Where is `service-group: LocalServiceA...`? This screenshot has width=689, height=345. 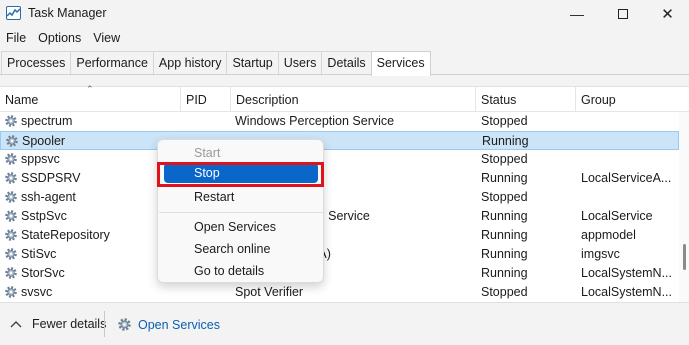
service-group: LocalServiceA... is located at coordinates (626, 178).